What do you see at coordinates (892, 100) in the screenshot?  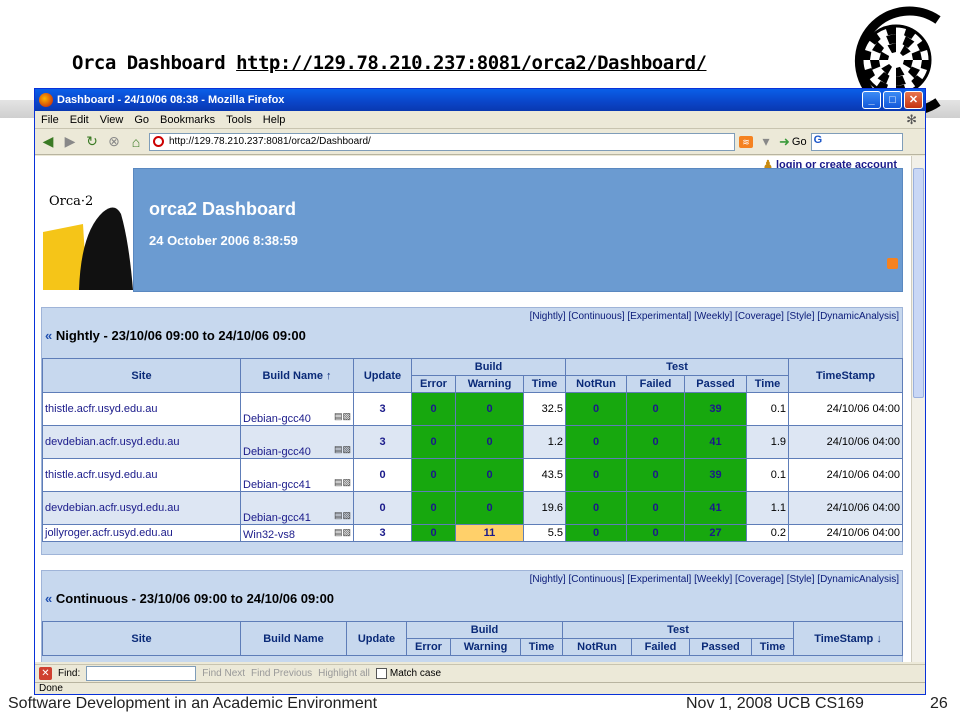 I see `maximize-button: □` at bounding box center [892, 100].